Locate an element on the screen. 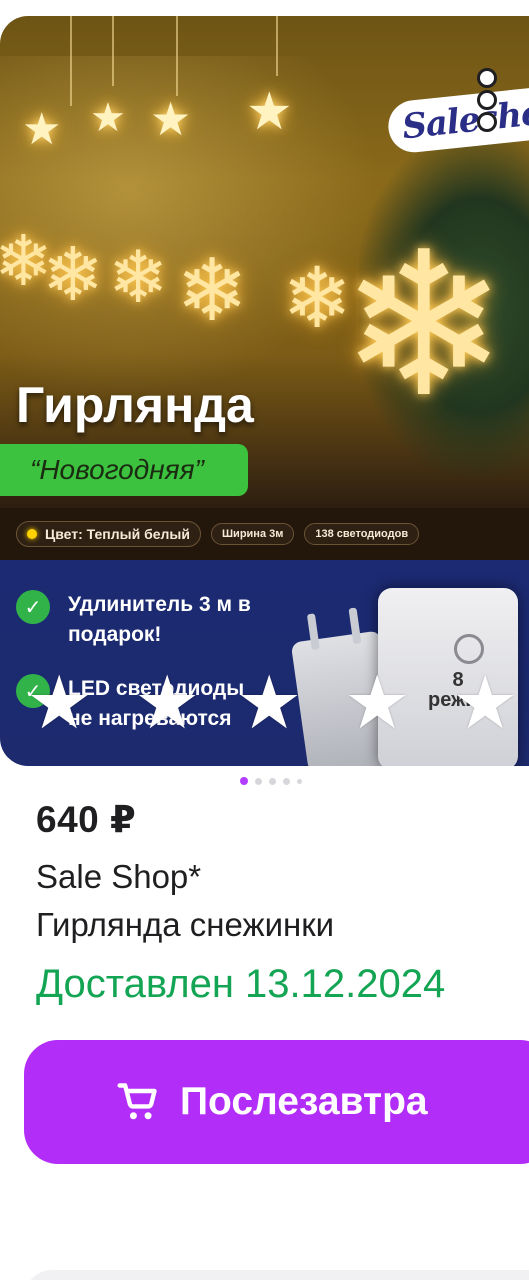  product-price: 640 ₽ is located at coordinates (86, 819).